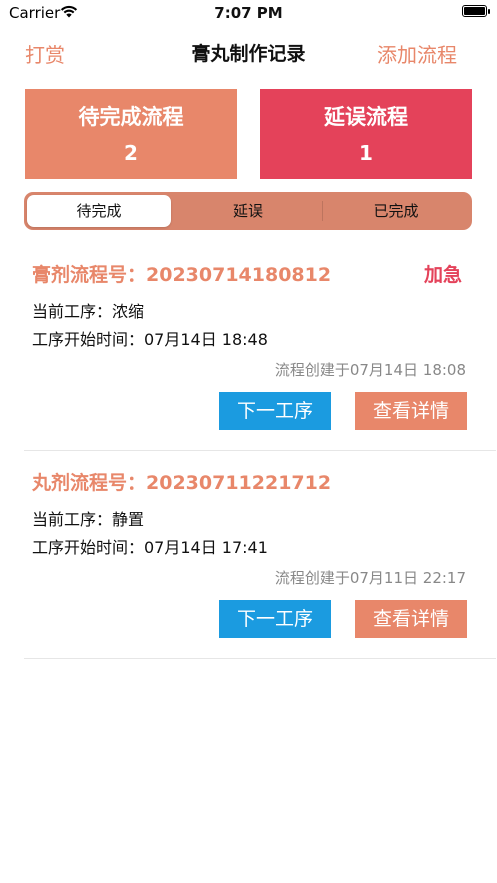 The image size is (497, 883). Describe the element at coordinates (45, 53) in the screenshot. I see `tip-button: 打赏` at that location.